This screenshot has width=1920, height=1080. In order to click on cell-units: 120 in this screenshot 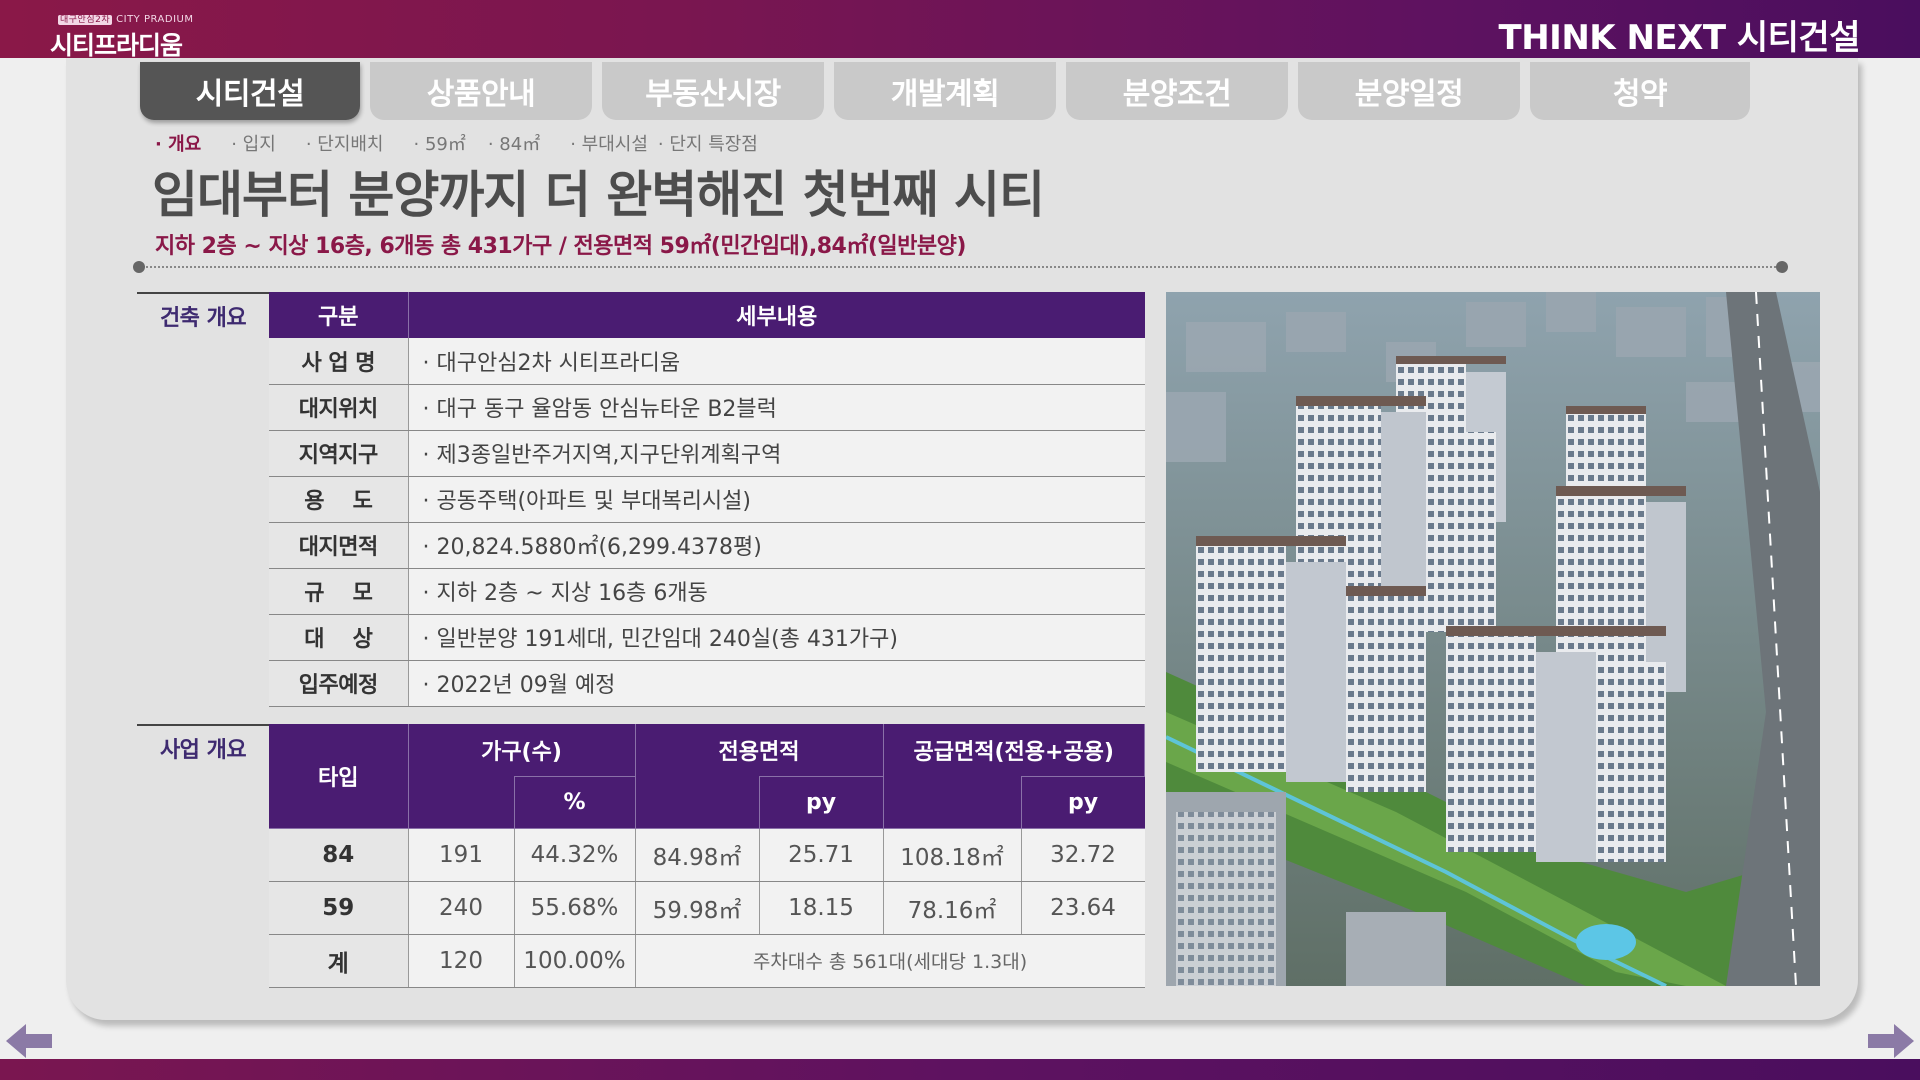, I will do `click(461, 961)`.